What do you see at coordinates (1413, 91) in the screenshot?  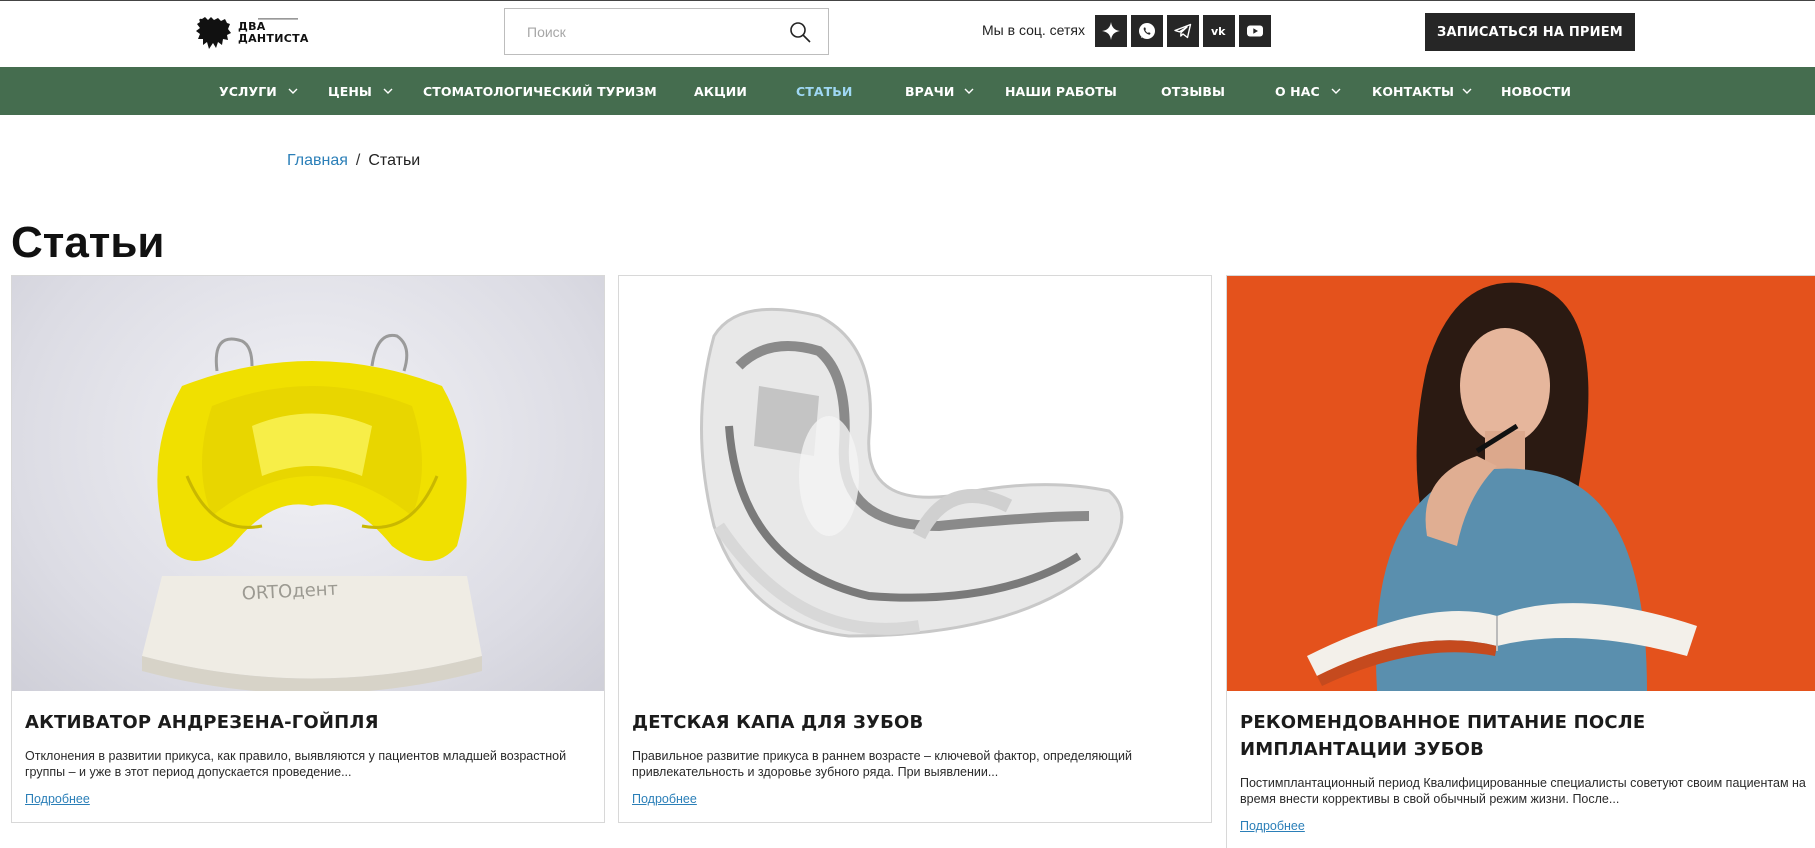 I see `nav-item-contacts: КОНТАКТЫ` at bounding box center [1413, 91].